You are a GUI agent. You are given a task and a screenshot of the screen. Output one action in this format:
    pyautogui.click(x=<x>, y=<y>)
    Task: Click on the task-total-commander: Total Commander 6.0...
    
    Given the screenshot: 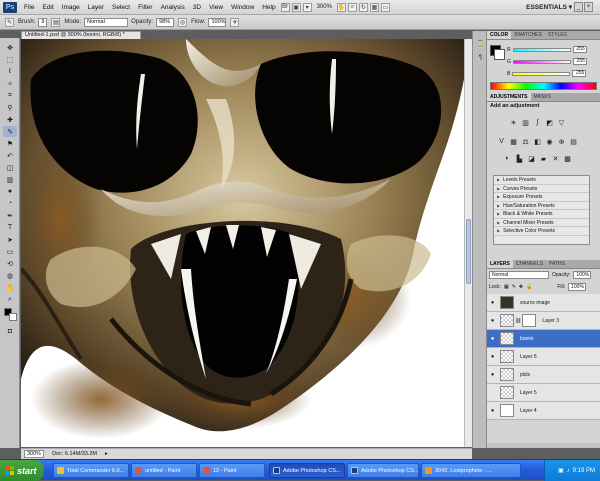 What is the action you would take?
    pyautogui.click(x=91, y=470)
    